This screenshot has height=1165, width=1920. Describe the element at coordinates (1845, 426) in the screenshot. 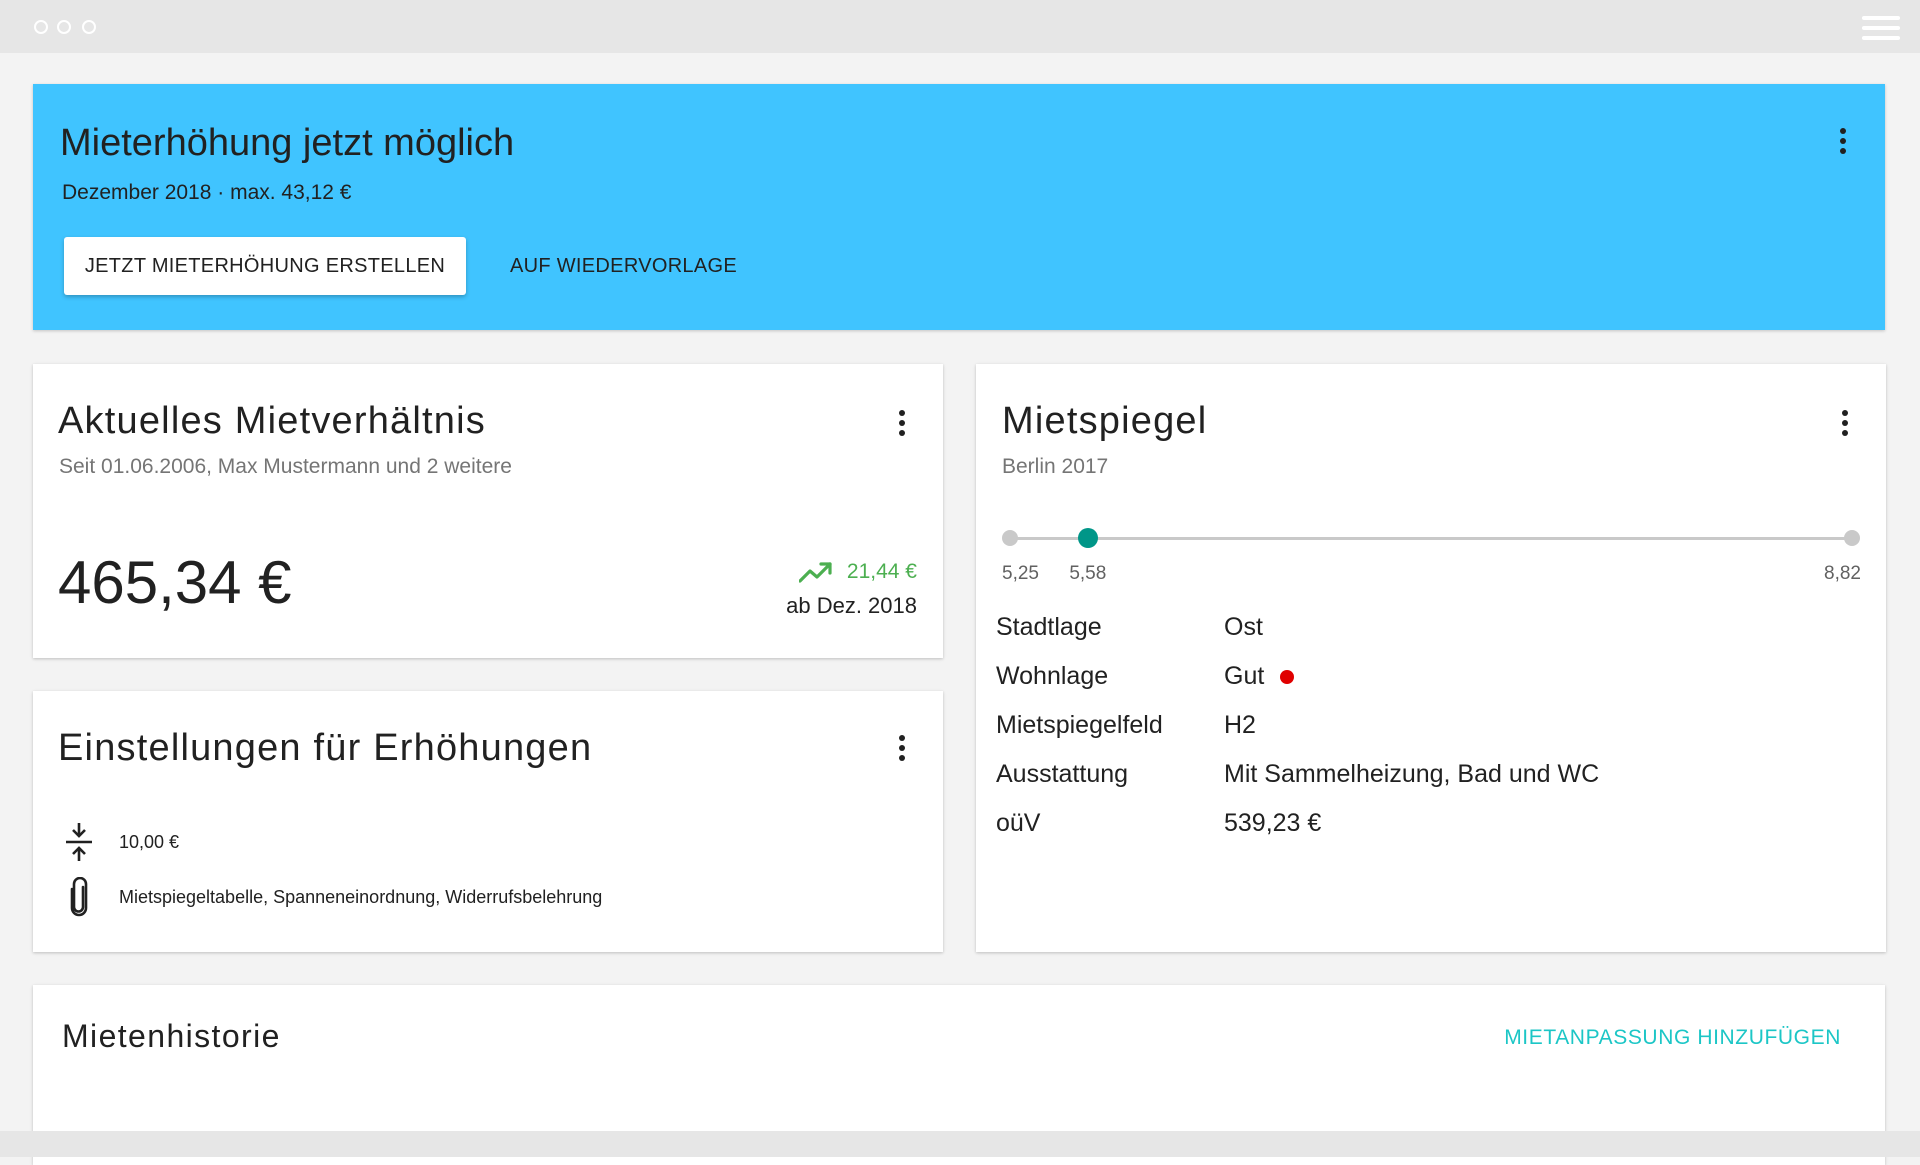

I see `mietspiegel-more-icon` at that location.